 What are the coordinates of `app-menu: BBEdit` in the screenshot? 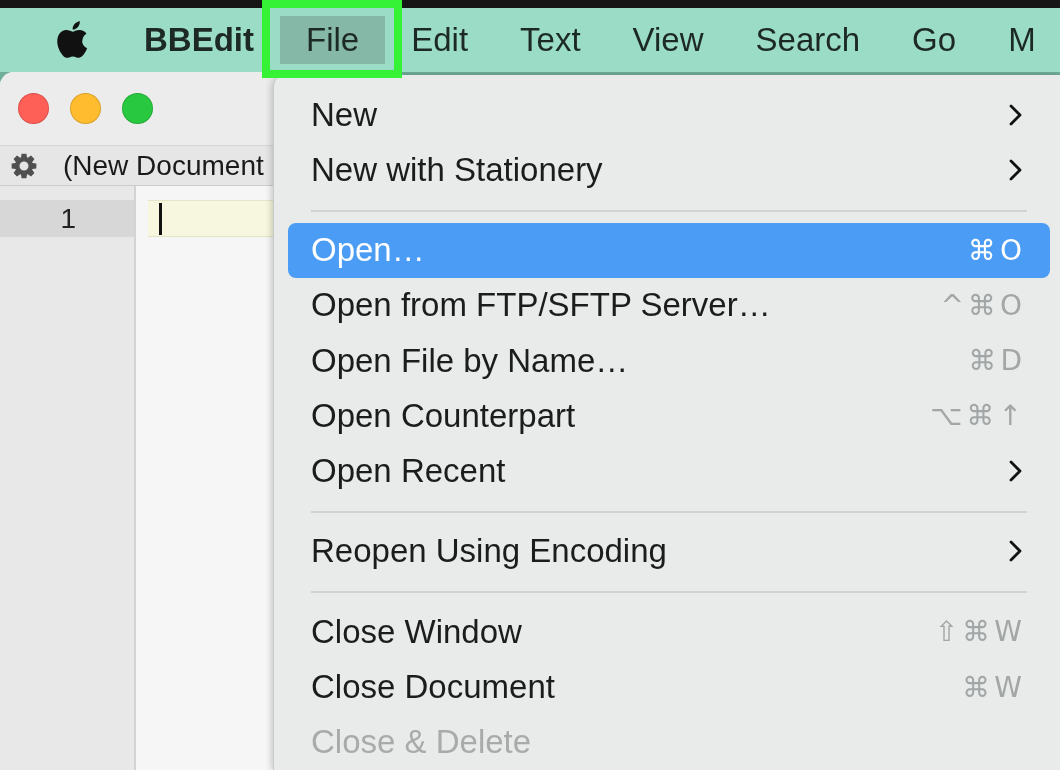 It's located at (199, 40).